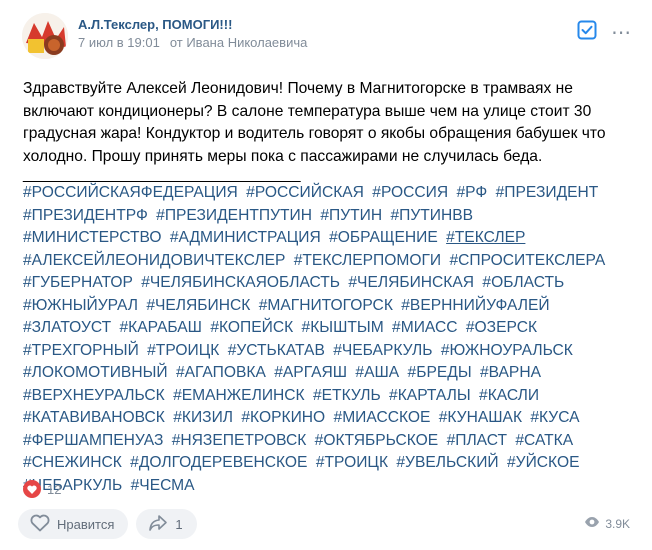 The height and width of the screenshot is (550, 652). Describe the element at coordinates (119, 42) in the screenshot. I see `post-date: 7 июл в 19:01` at that location.